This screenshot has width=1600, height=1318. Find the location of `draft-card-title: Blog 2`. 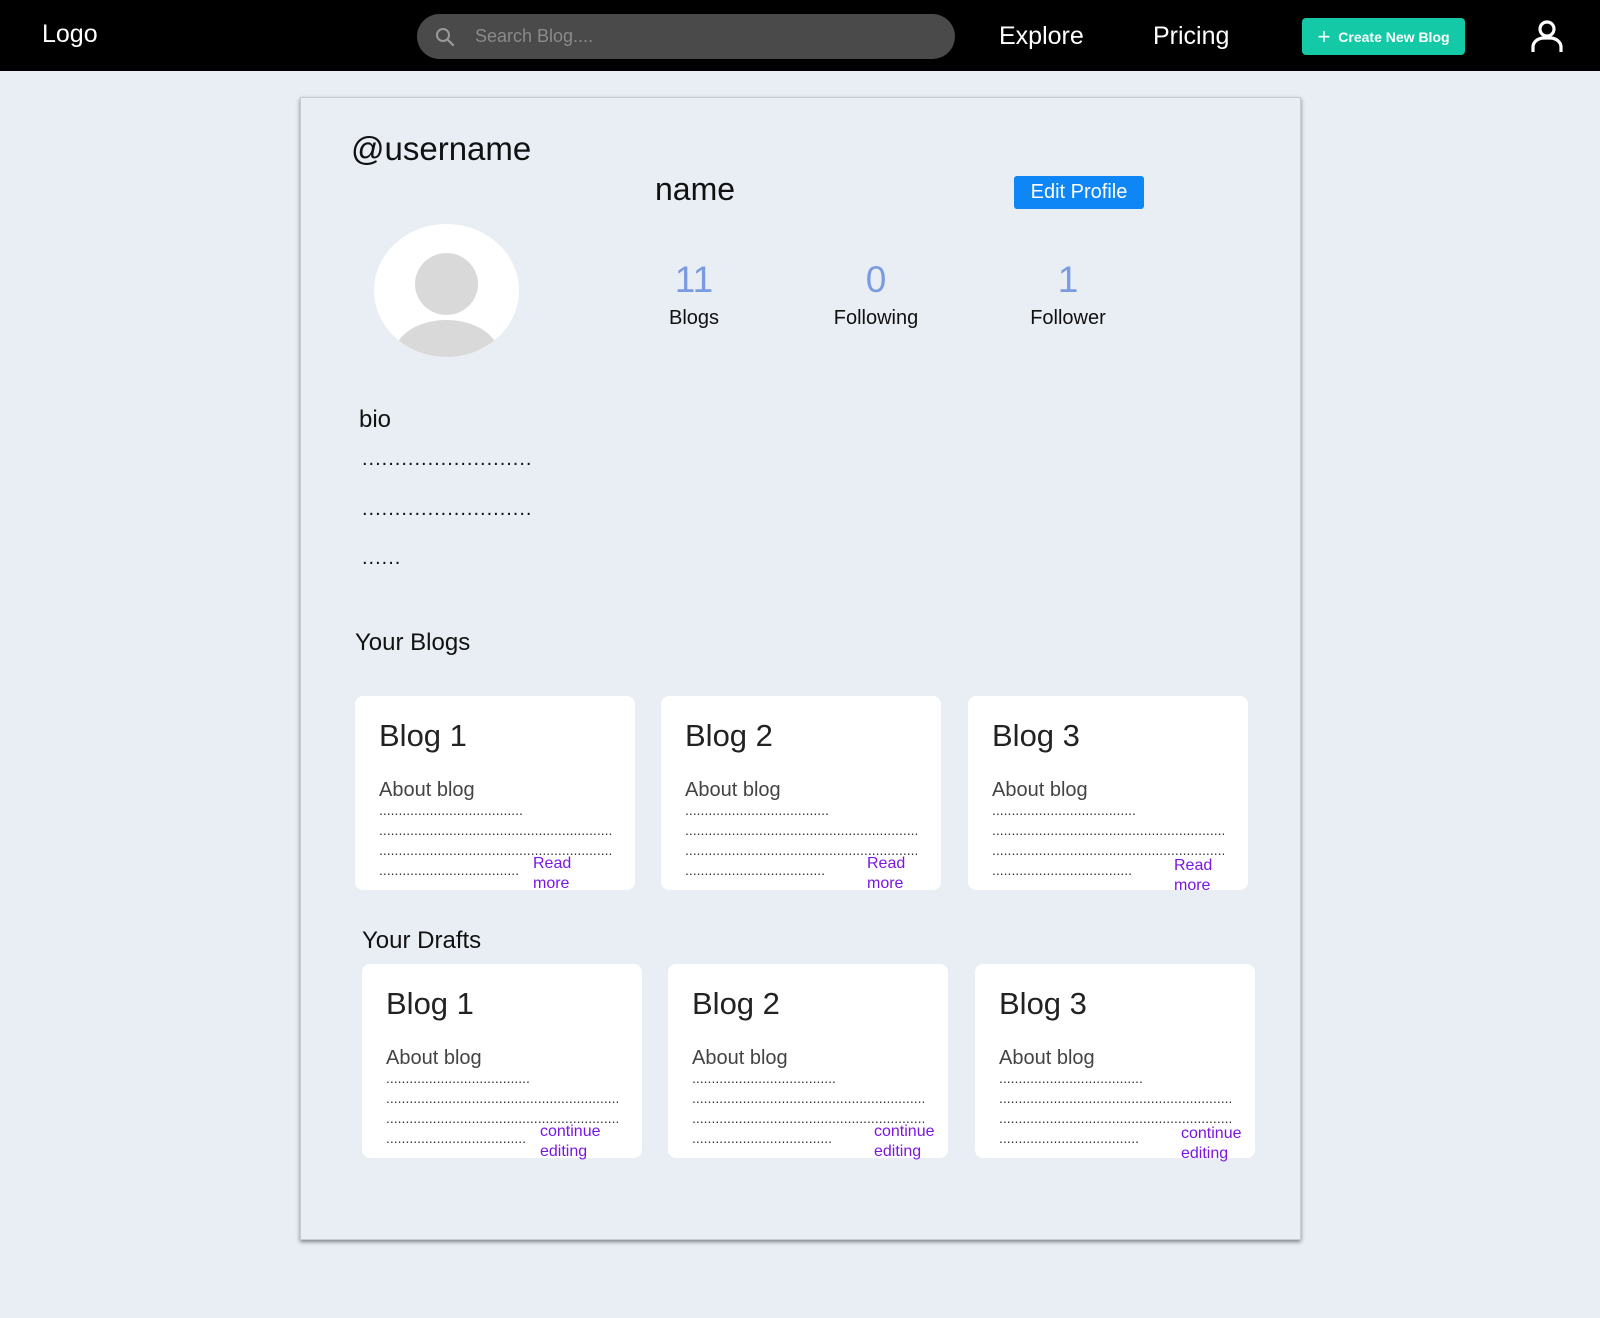

draft-card-title: Blog 2 is located at coordinates (736, 1003).